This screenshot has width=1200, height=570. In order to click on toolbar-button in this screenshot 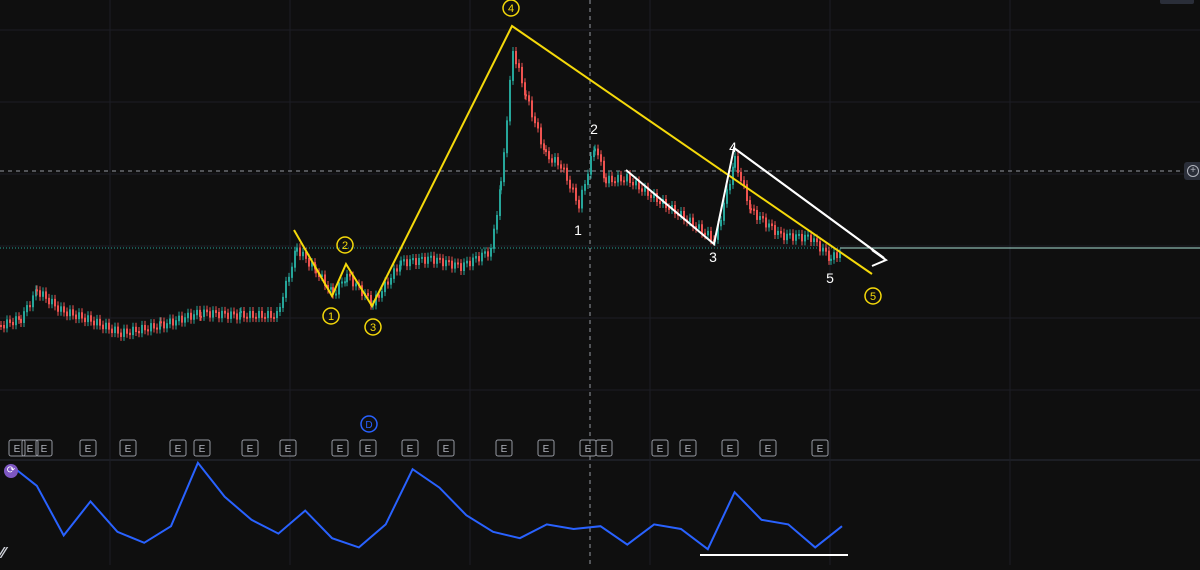, I will do `click(1177, 2)`.